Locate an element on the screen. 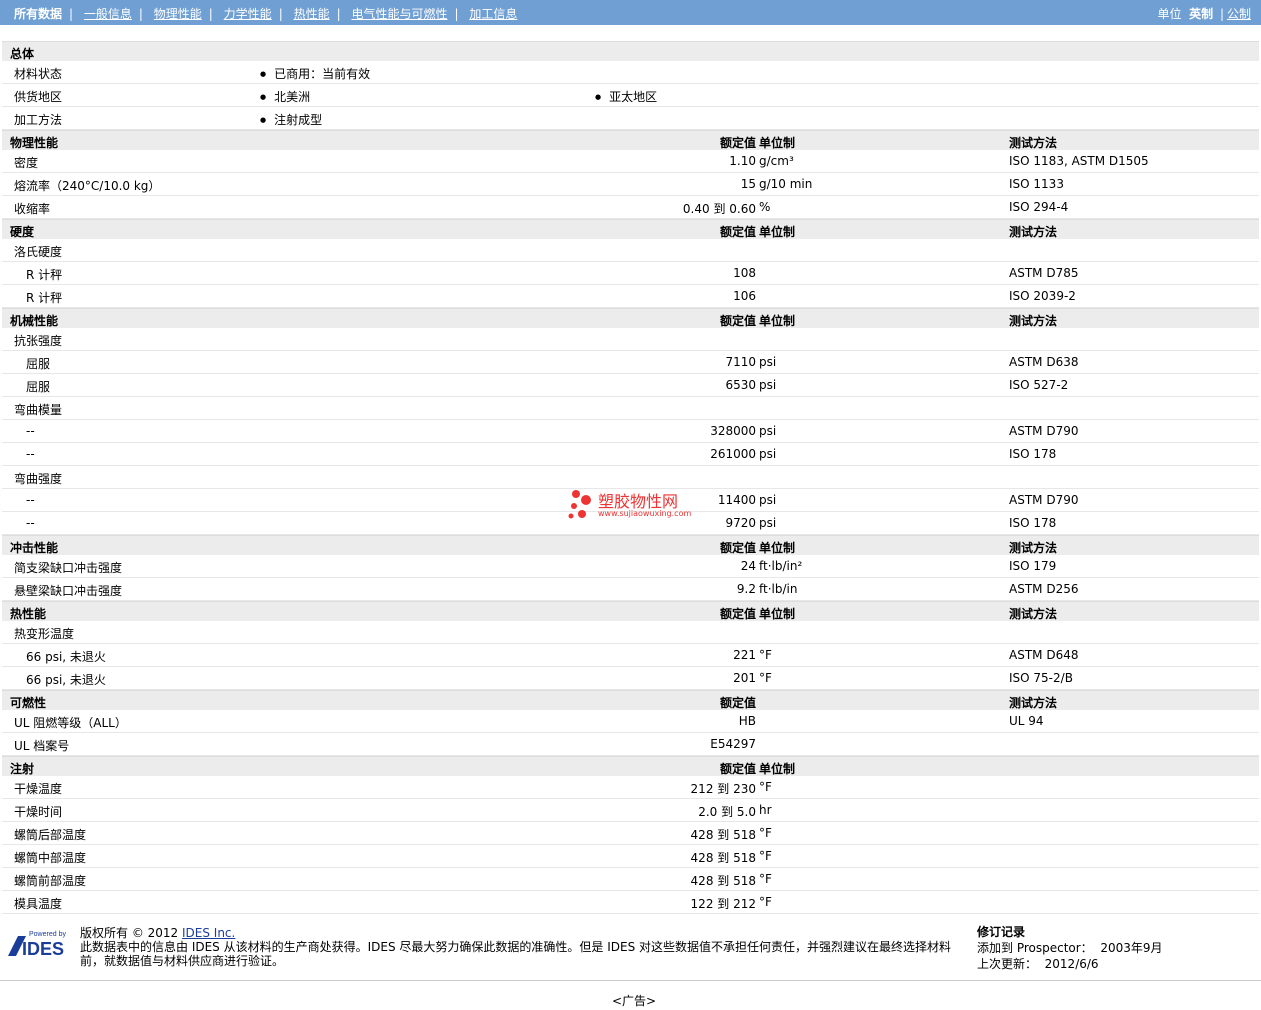  row-value: 201 is located at coordinates (744, 678).